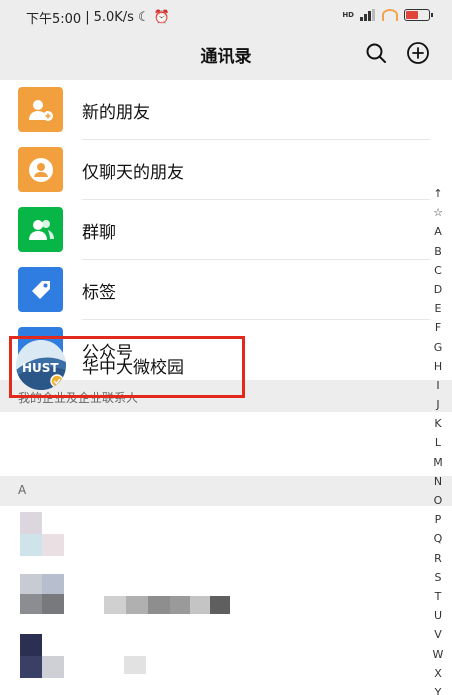 The image size is (452, 695). Describe the element at coordinates (437, 385) in the screenshot. I see `index-letter: I` at that location.